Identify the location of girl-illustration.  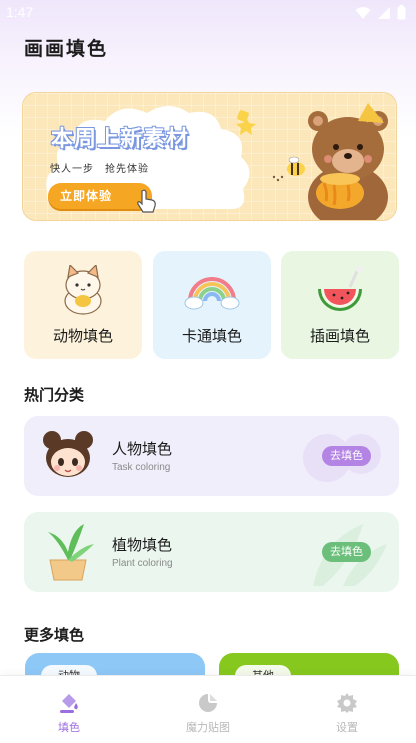
(68, 454).